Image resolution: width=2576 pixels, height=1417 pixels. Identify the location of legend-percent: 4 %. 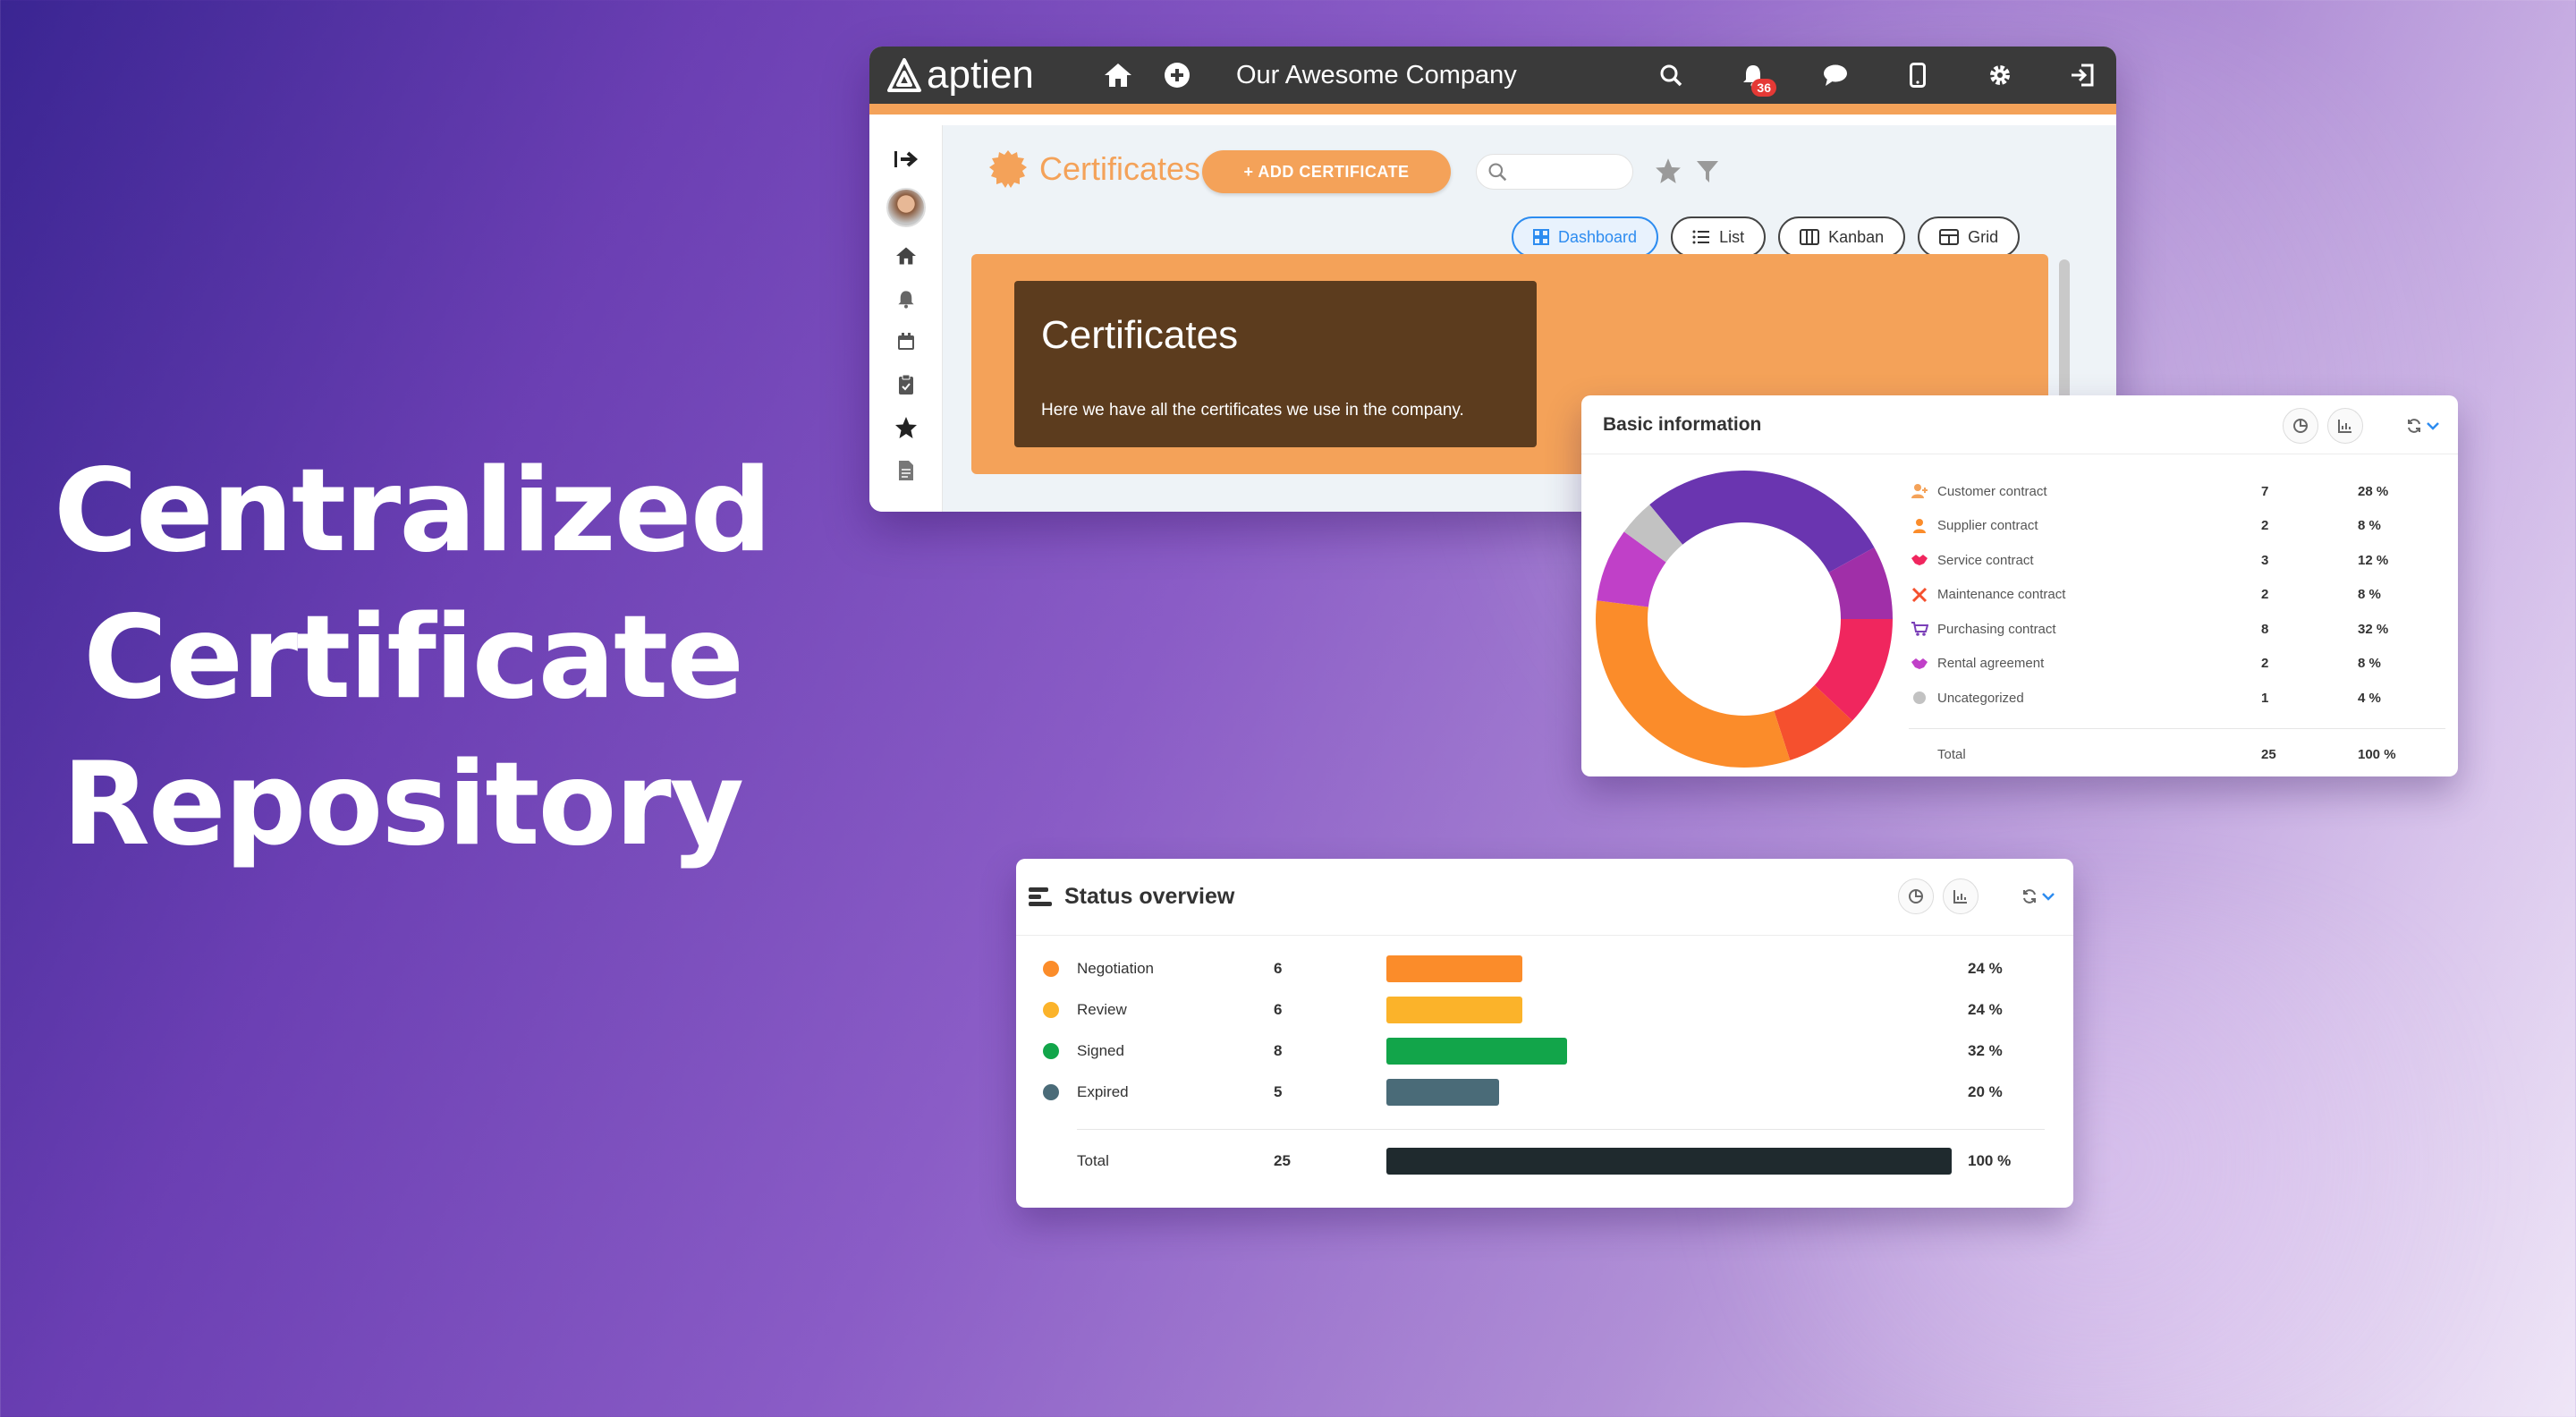
(2369, 698).